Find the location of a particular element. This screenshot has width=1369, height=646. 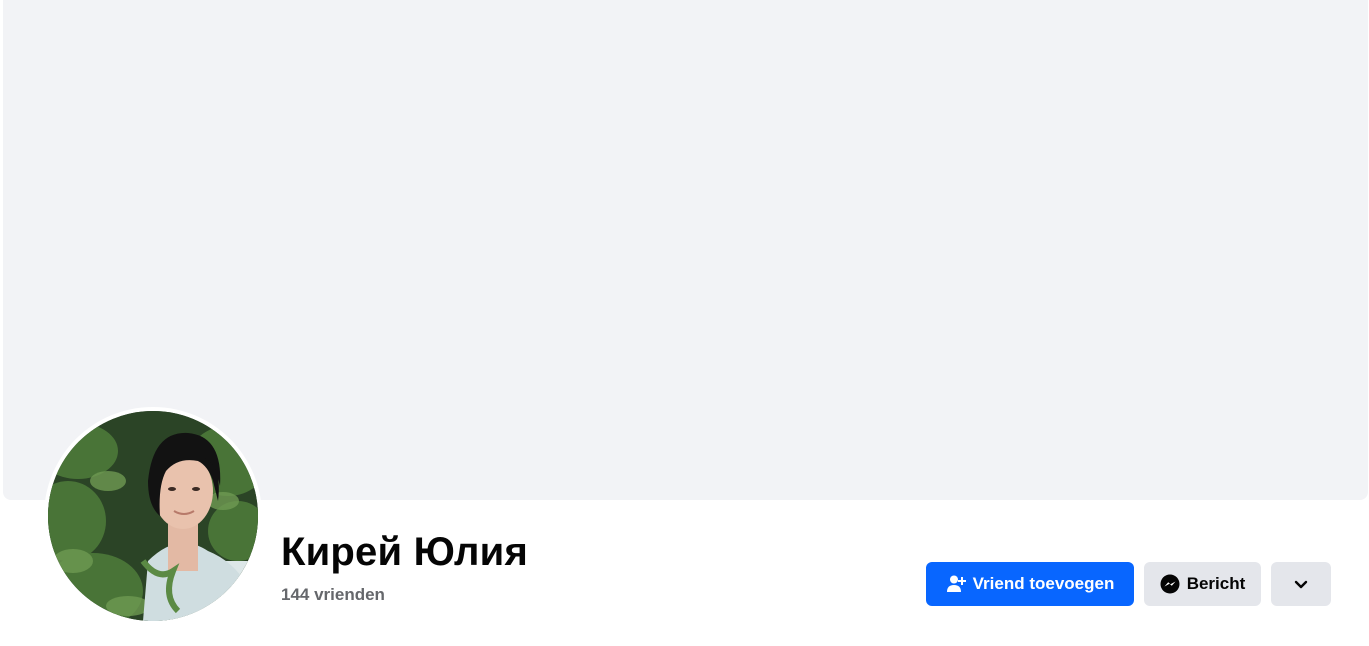

profile-name: Кирей Юлия is located at coordinates (404, 552).